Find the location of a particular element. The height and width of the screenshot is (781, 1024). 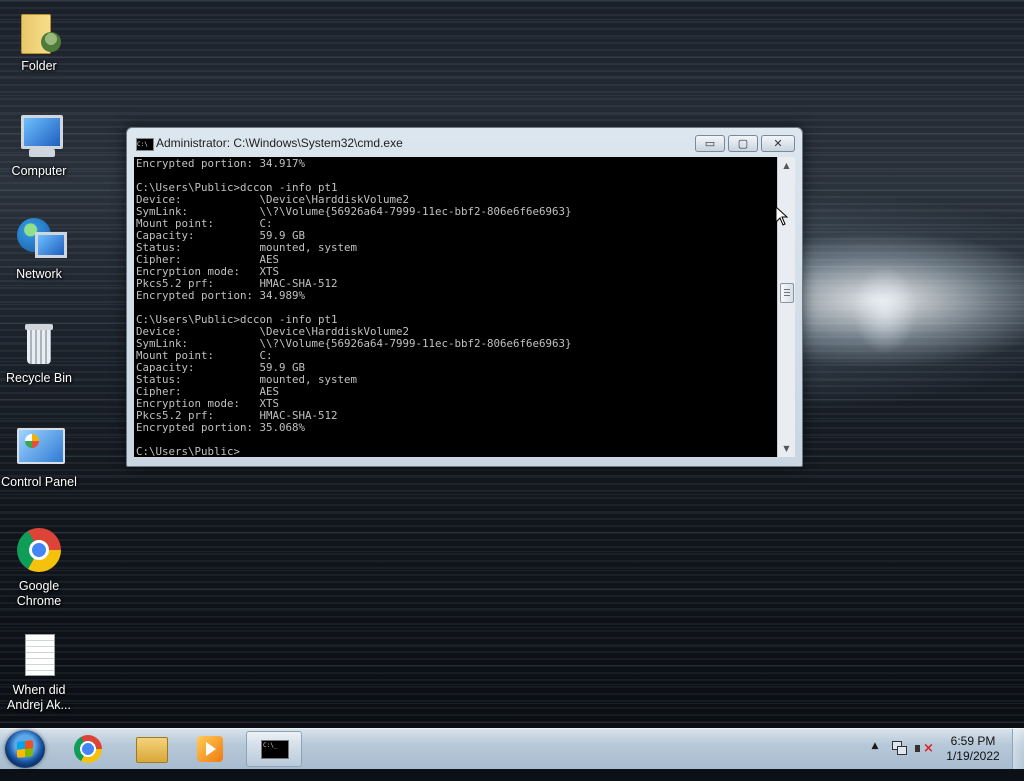

desktop-icon-google-chrome: Google Chrome is located at coordinates (39, 568).